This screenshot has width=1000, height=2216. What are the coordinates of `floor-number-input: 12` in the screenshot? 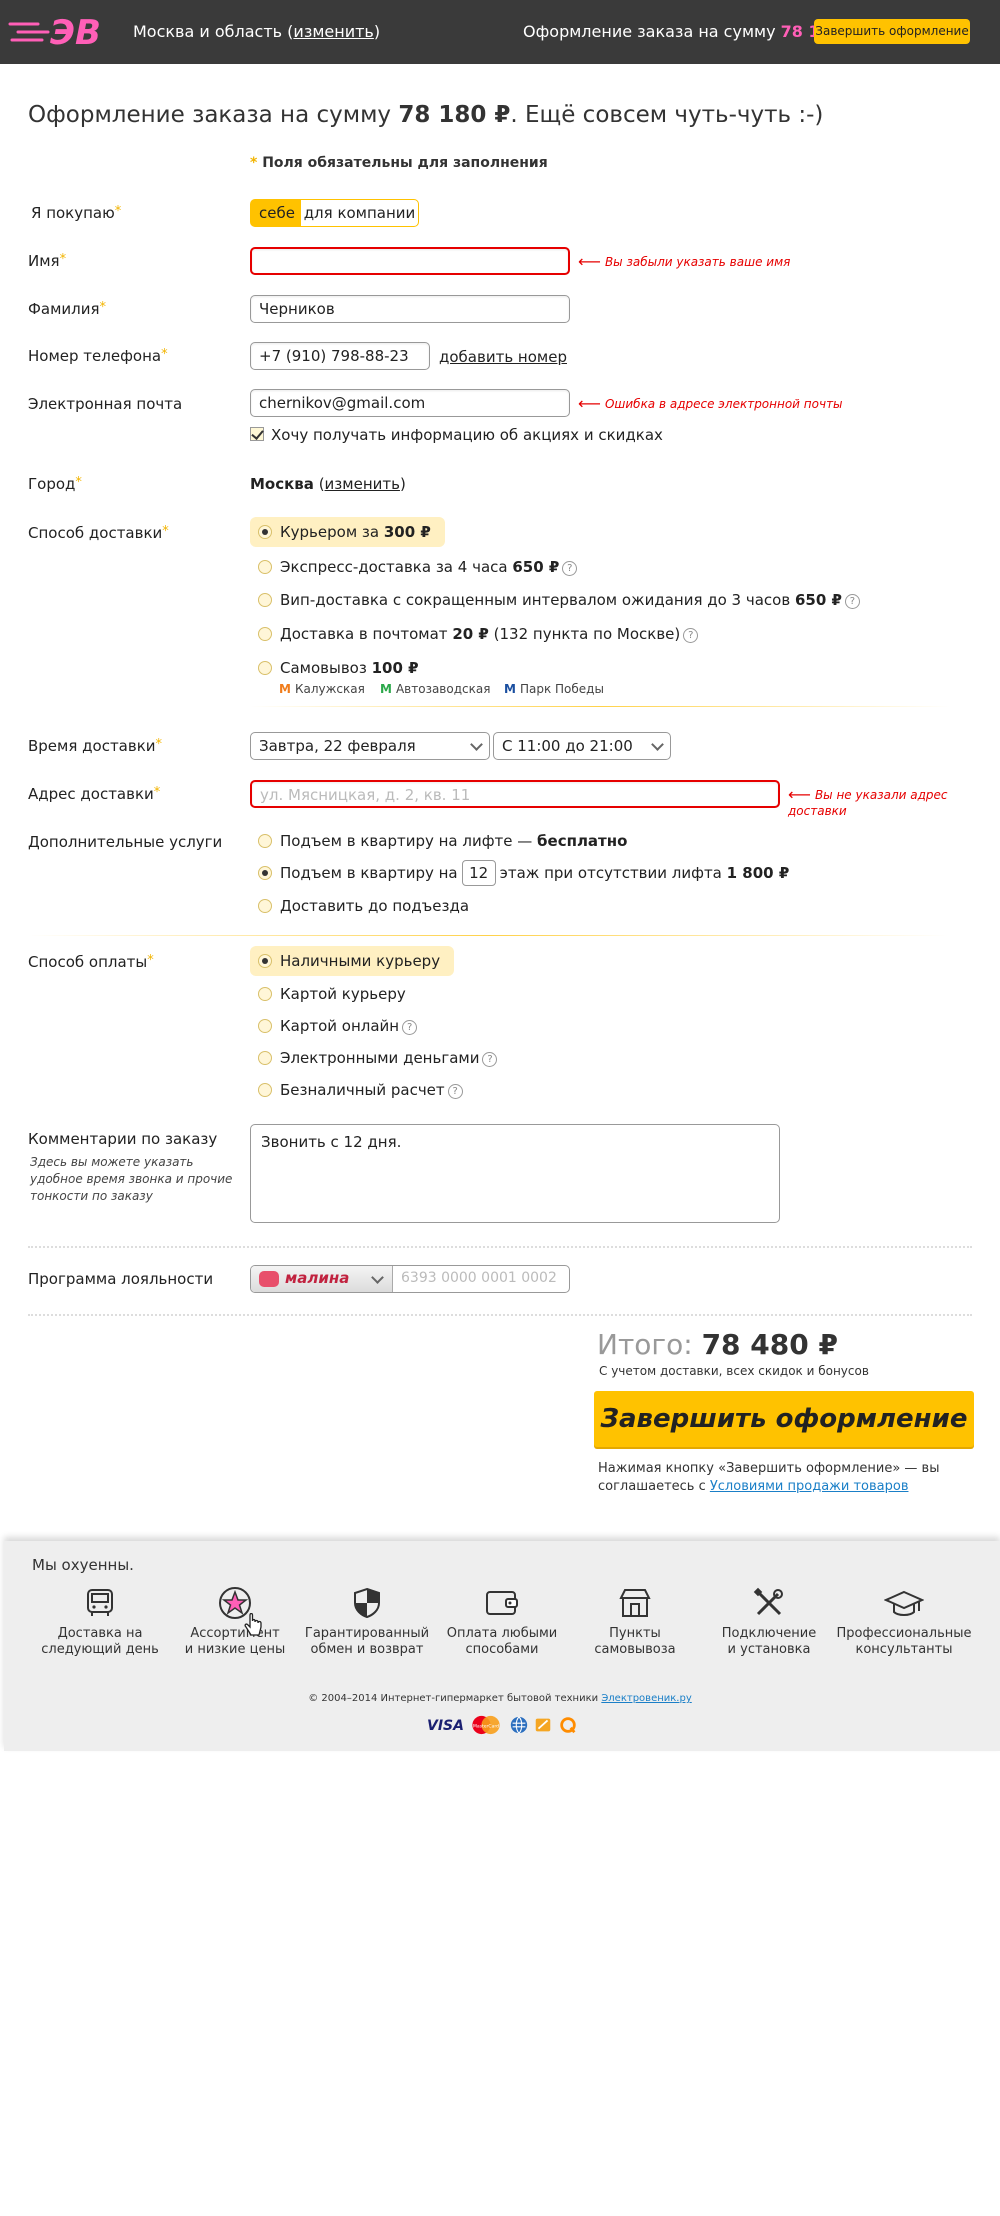 It's located at (478, 873).